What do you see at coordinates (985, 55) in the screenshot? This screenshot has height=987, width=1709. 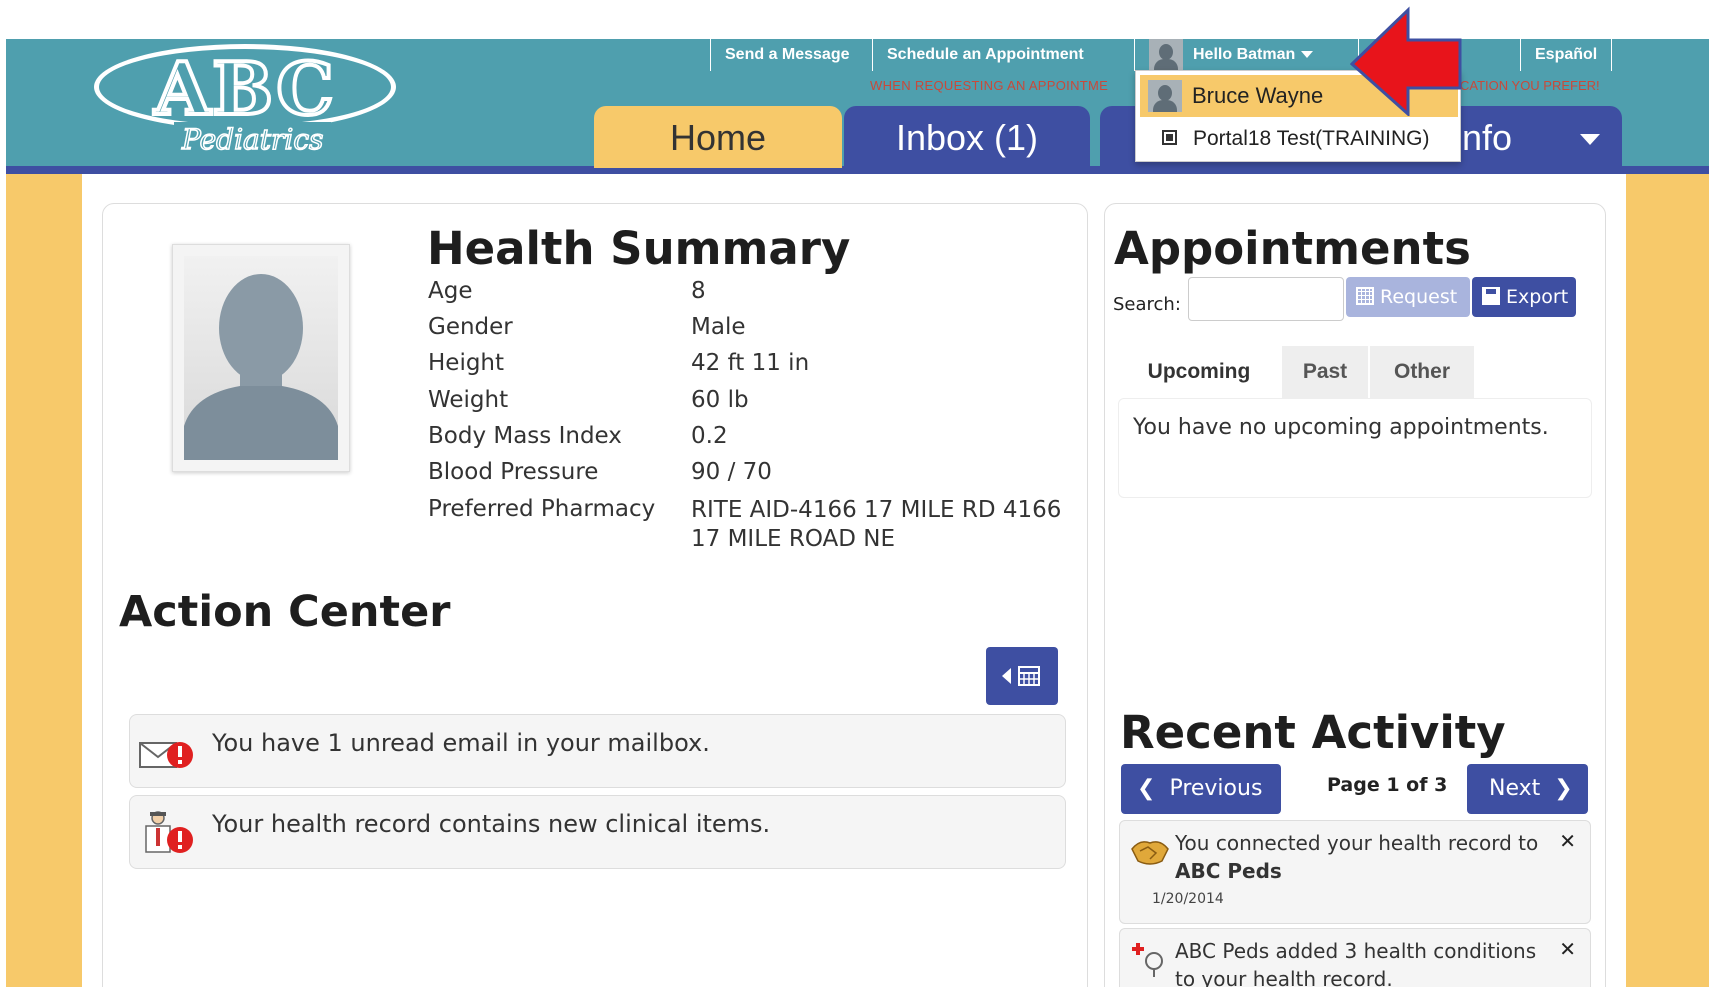 I see `schedule-appointment-link: Schedule an Appointment` at bounding box center [985, 55].